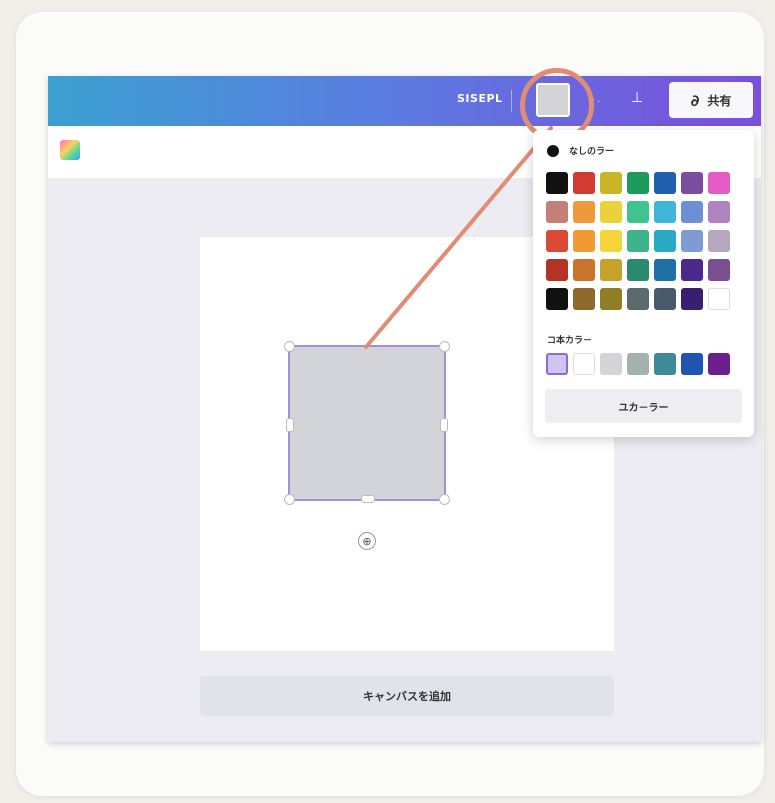 This screenshot has height=803, width=775. What do you see at coordinates (367, 541) in the screenshot?
I see `rotate-icon: ⊕` at bounding box center [367, 541].